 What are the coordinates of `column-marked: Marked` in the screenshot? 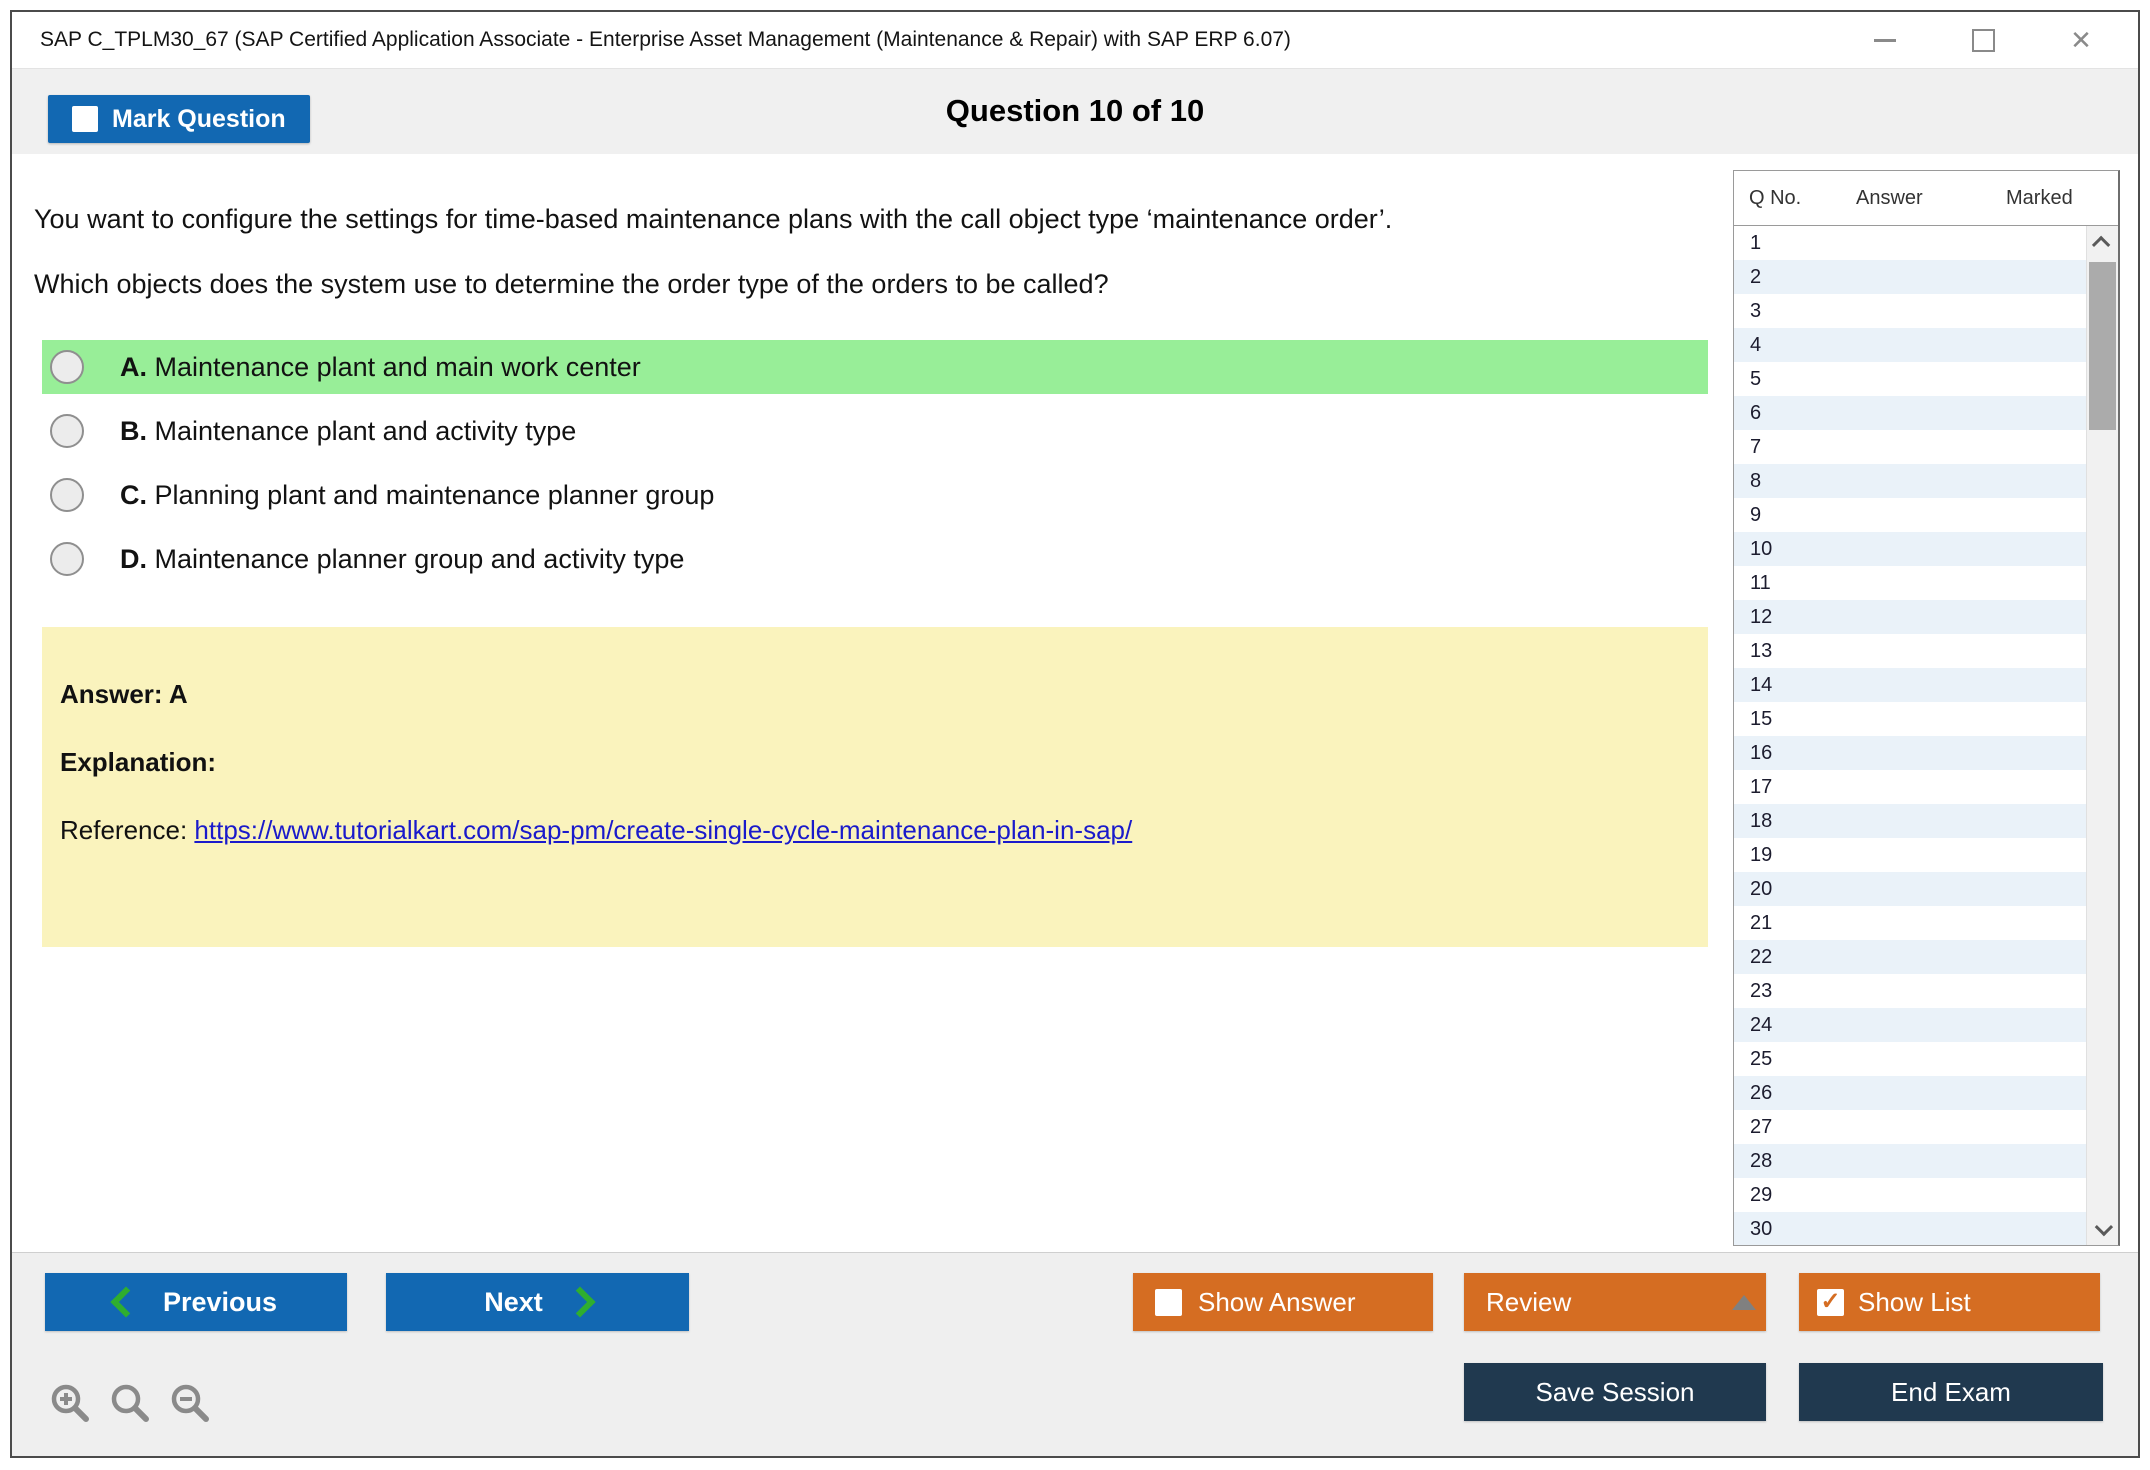 It's located at (2039, 197).